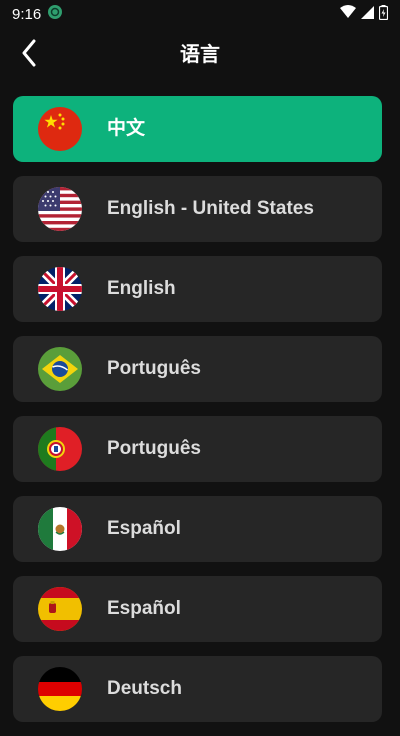  I want to click on language-item-spanish-mexico: Español, so click(197, 529).